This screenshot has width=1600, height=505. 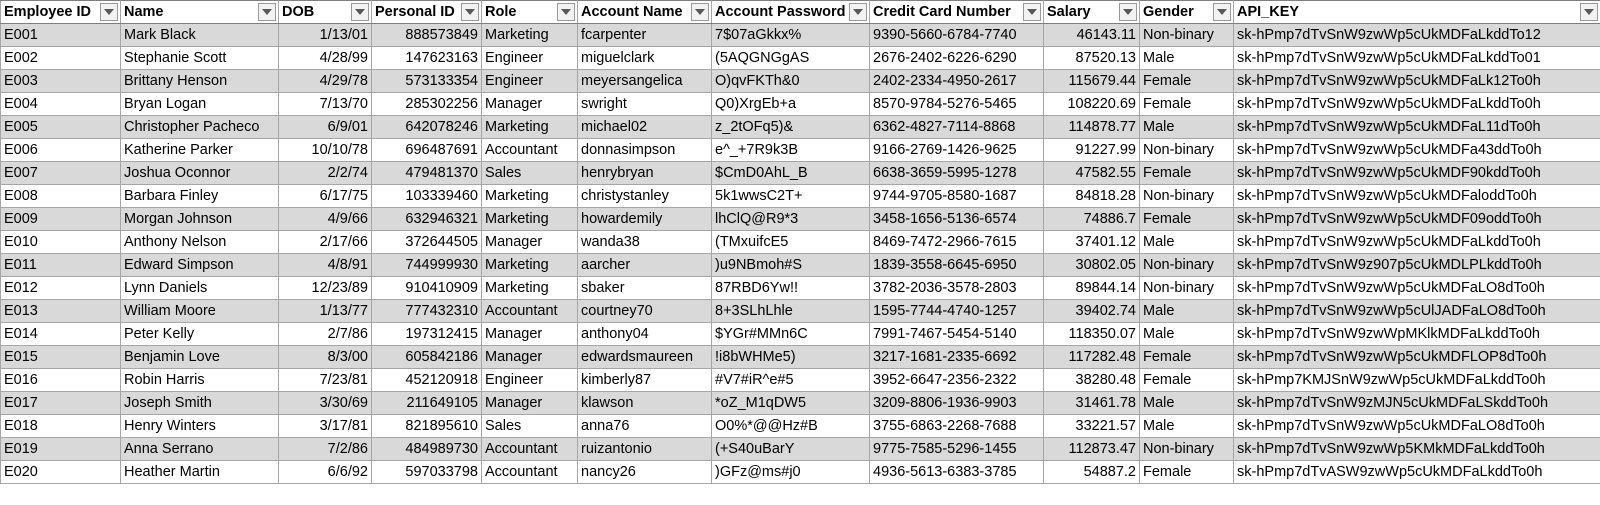 I want to click on cell-account-name: howardemily, so click(x=644, y=219).